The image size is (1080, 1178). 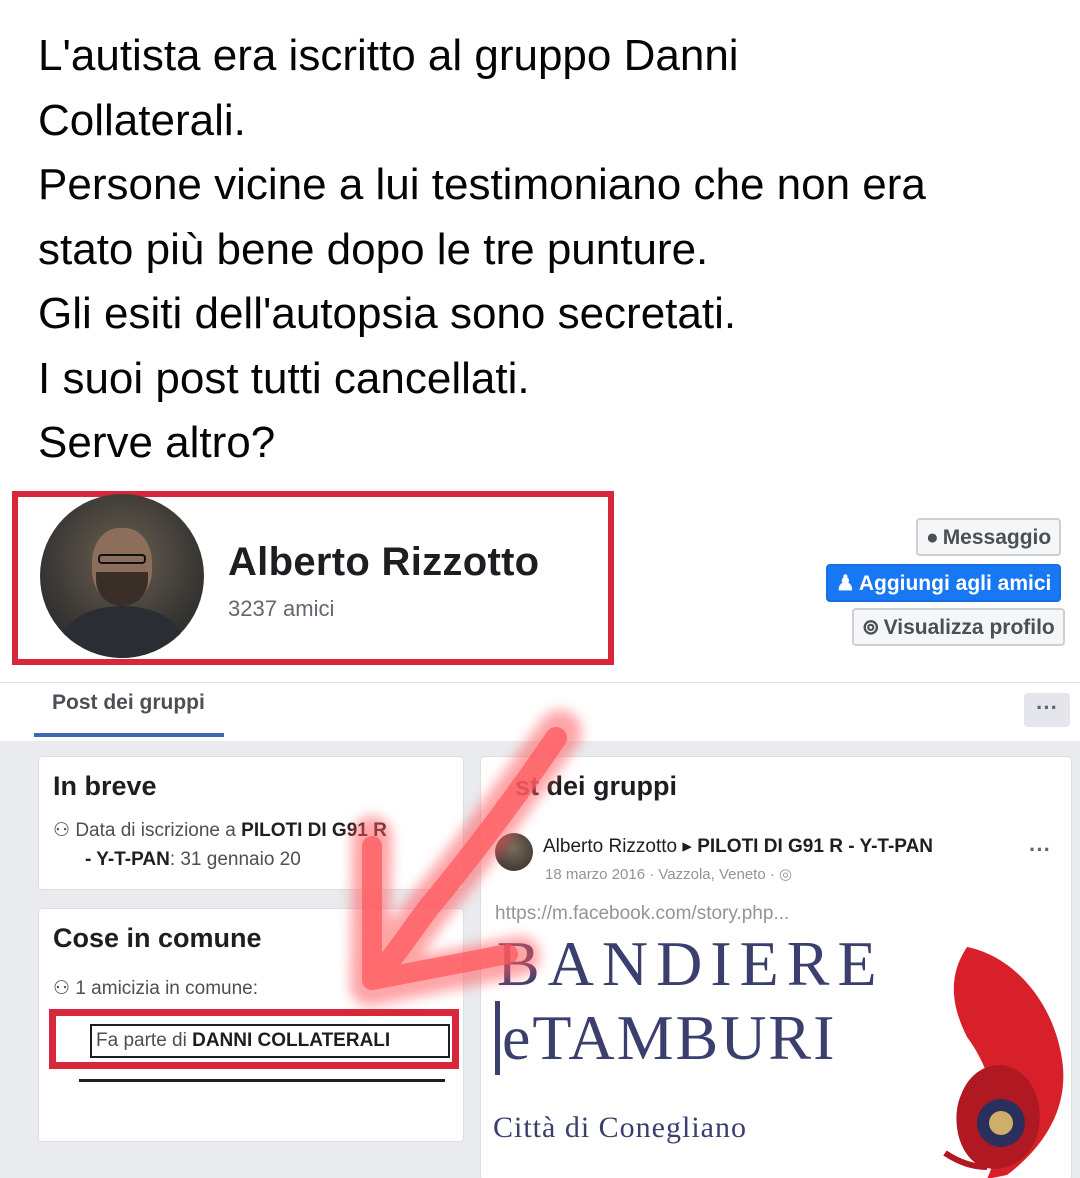 I want to click on post-image-title-1: BANDIERE, so click(x=691, y=963).